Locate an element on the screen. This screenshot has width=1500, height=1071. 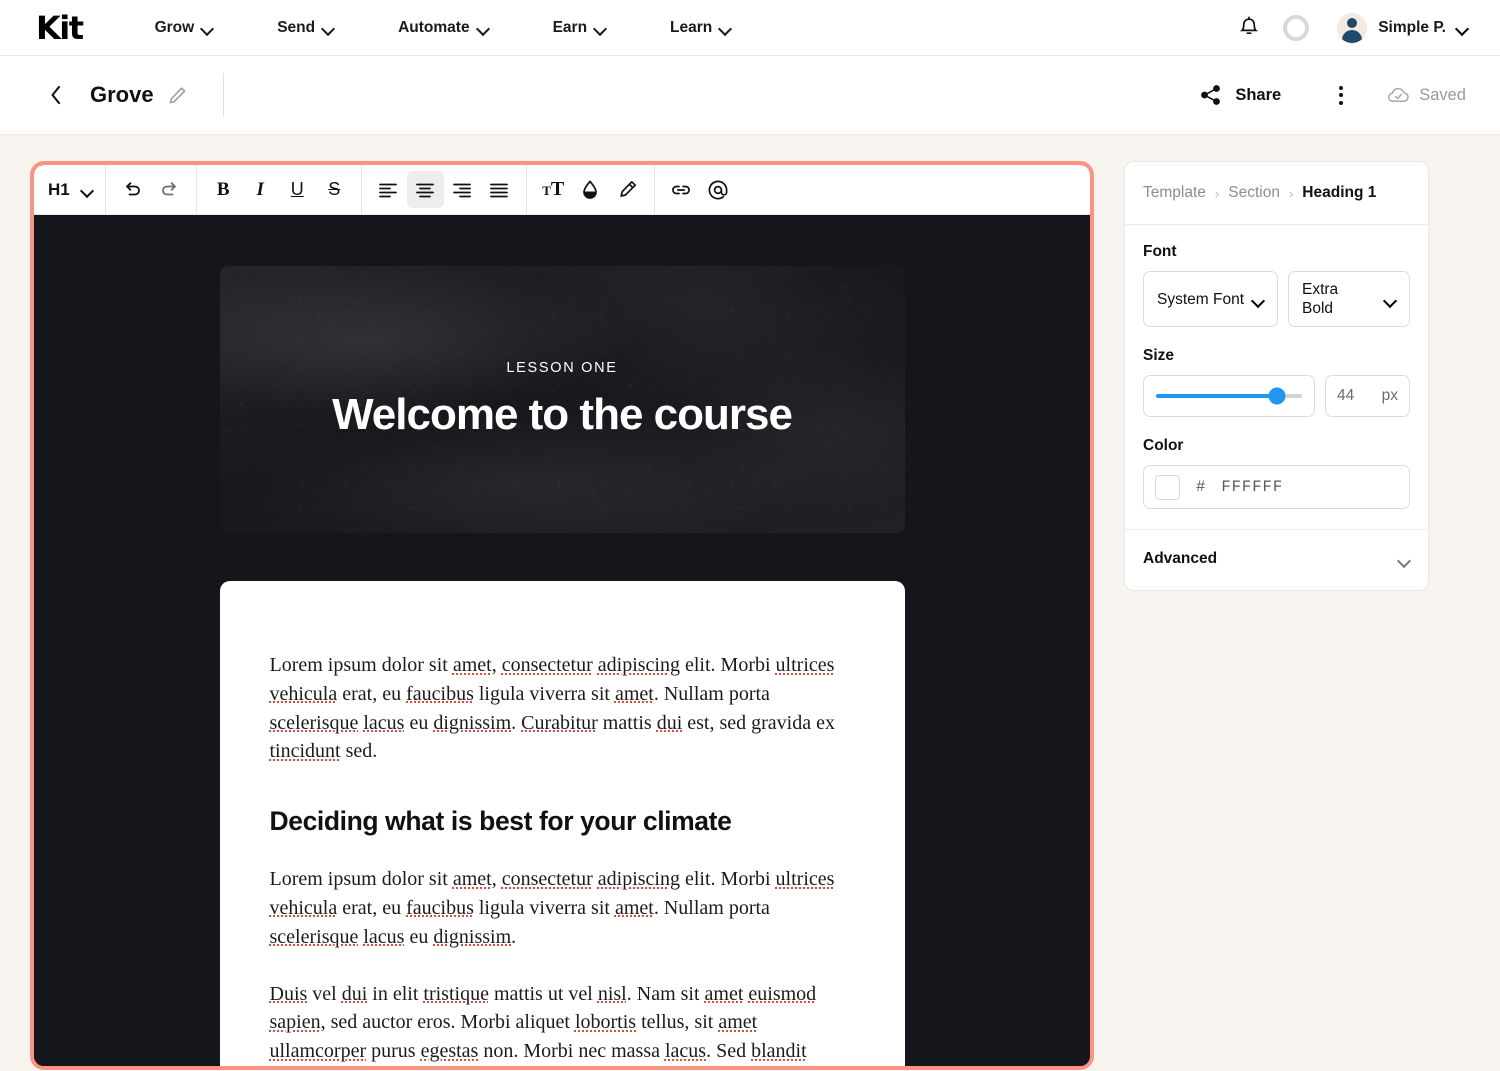
share-label: Share is located at coordinates (1258, 94).